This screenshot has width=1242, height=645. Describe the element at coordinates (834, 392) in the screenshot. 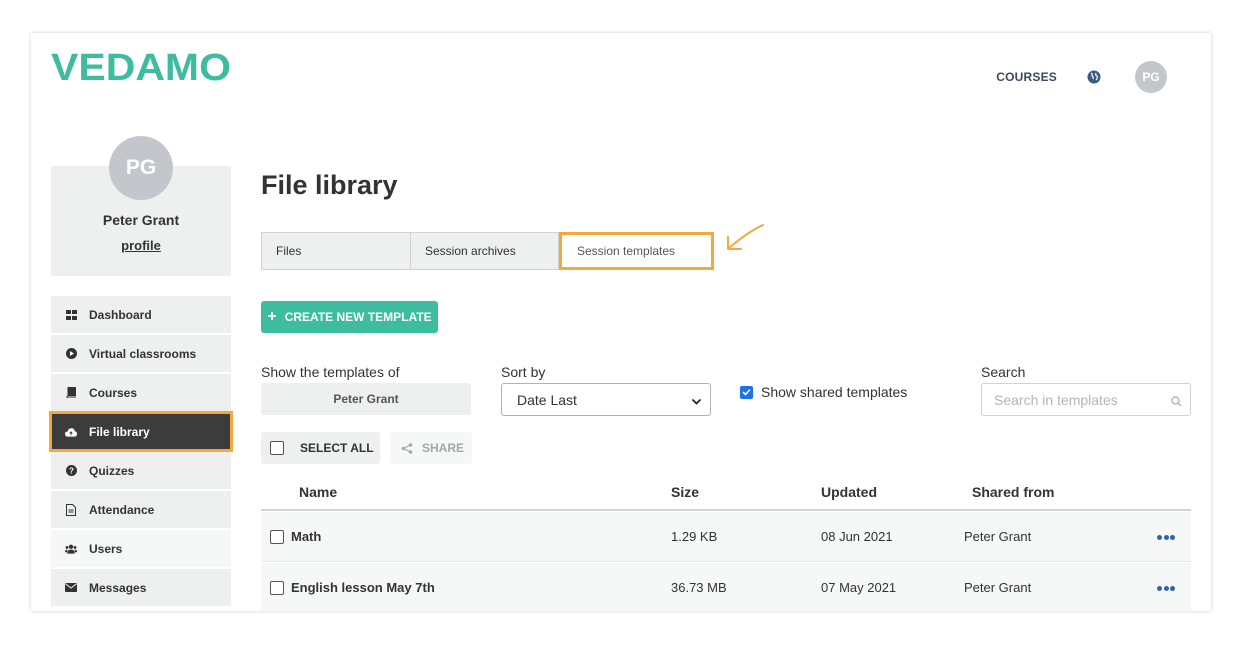

I see `show-shared-label: Show shared templates` at that location.